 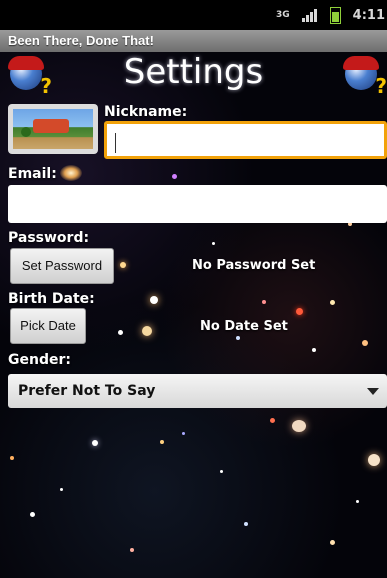 What do you see at coordinates (368, 15) in the screenshot?
I see `clock: 4:11` at bounding box center [368, 15].